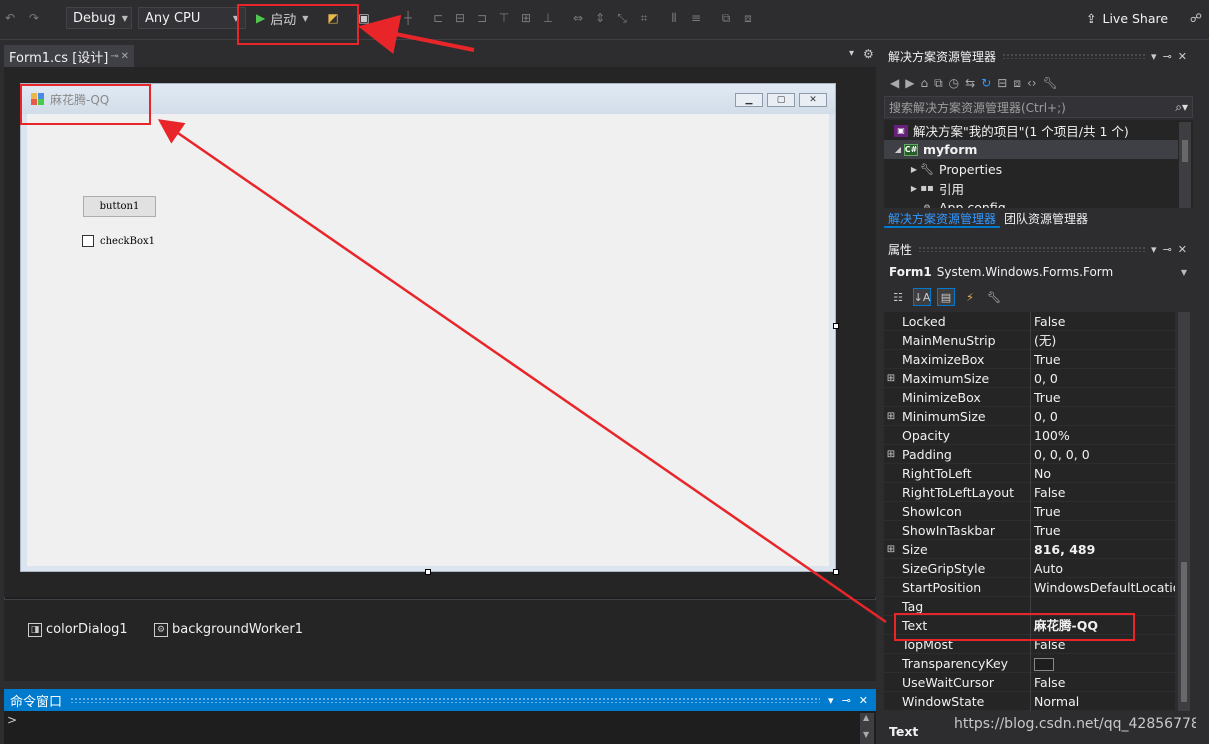 This screenshot has width=1209, height=744. Describe the element at coordinates (1102, 587) in the screenshot. I see `property-value: WindowsDefaultLocation` at that location.